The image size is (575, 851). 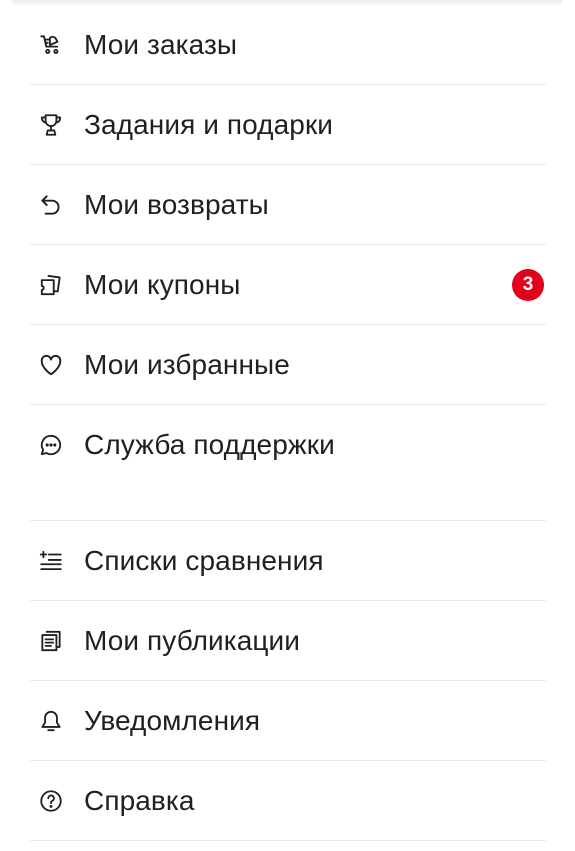 I want to click on menu-item-orders: Мои заказы, so click(x=287, y=45).